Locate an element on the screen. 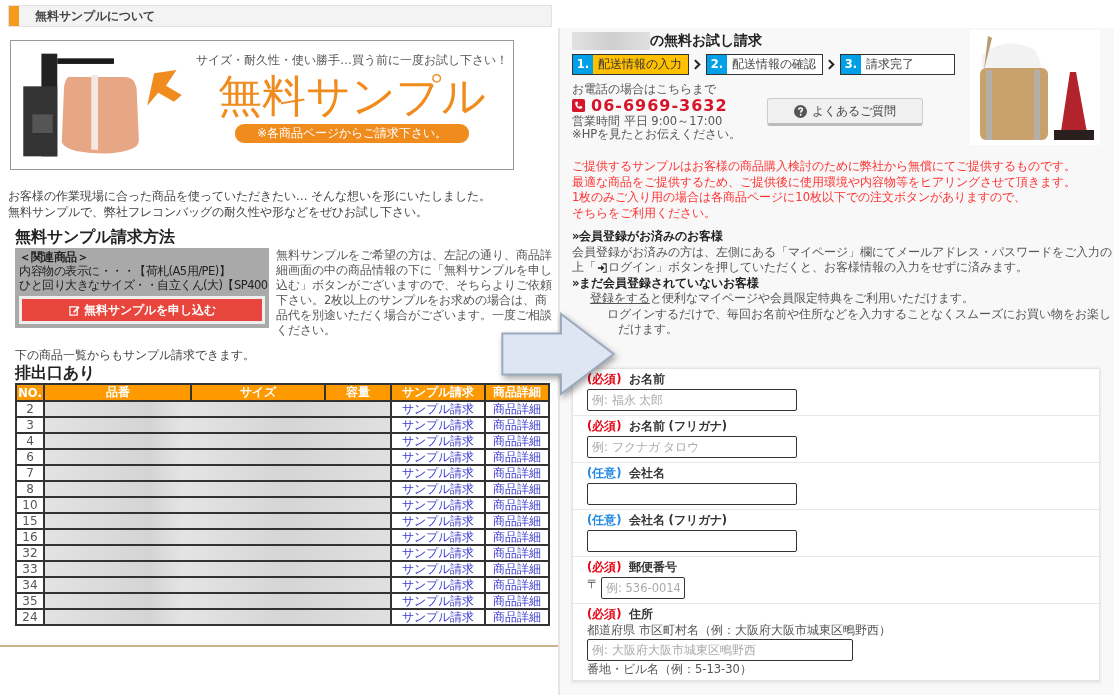 The height and width of the screenshot is (695, 1116). notice-text: 1枚のみご入り用の場合は各商品ページに10枚以下での注文ボタンがありますので、 is located at coordinates (799, 198).